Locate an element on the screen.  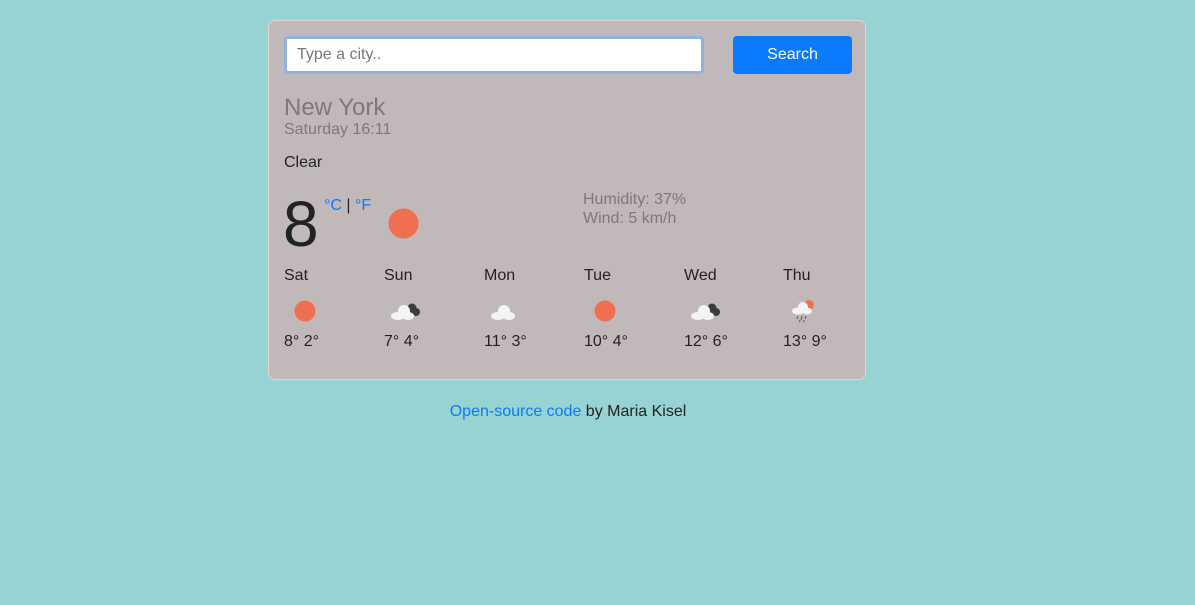
current-temperature: 8 is located at coordinates (301, 224).